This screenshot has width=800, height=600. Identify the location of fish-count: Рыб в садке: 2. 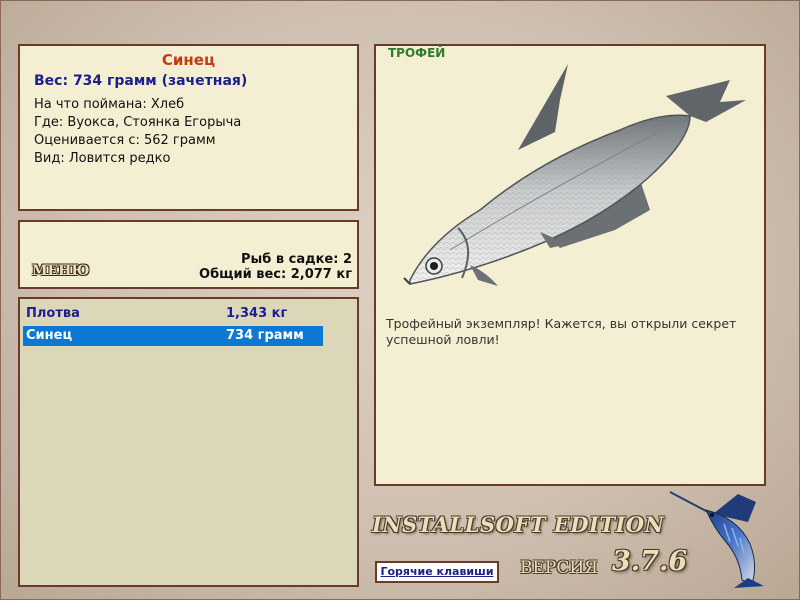
(296, 259).